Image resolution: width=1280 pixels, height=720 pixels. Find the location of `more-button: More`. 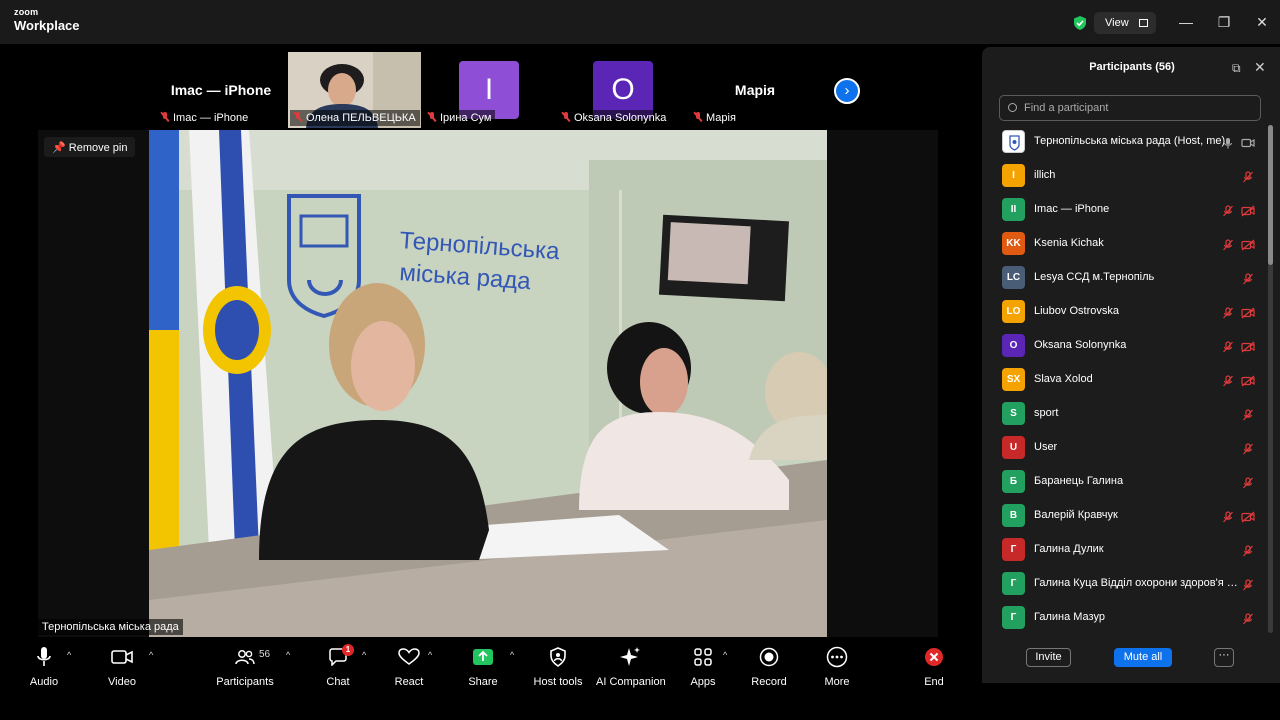

more-button: More is located at coordinates (837, 668).